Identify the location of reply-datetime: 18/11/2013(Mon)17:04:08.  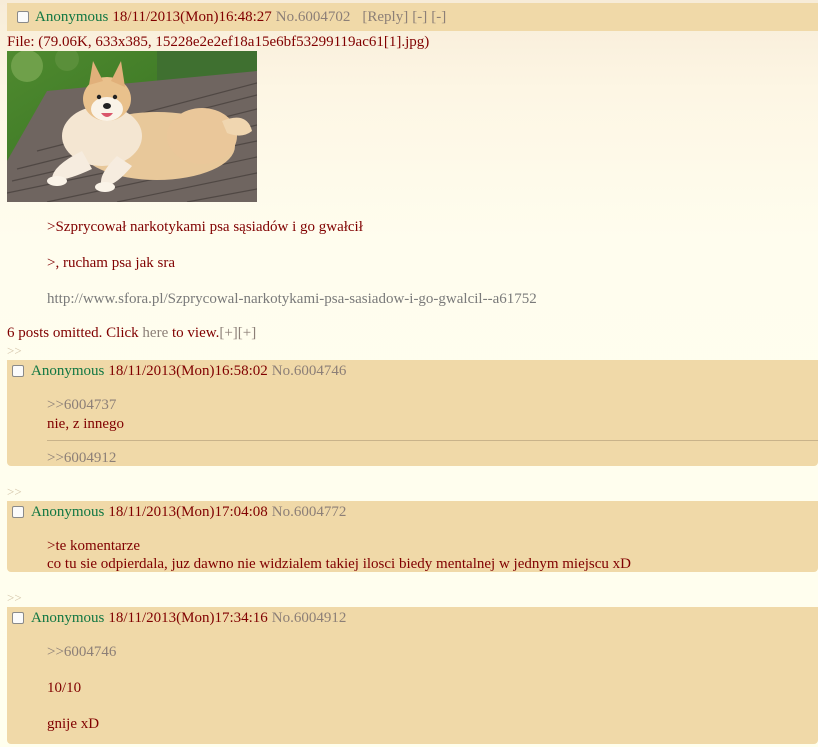
(188, 511).